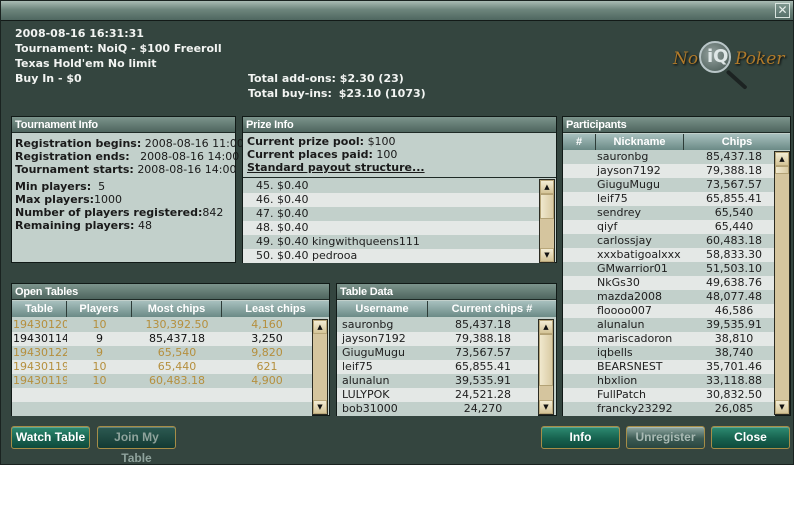 Image resolution: width=794 pixels, height=512 pixels. I want to click on close-button: Close, so click(750, 437).